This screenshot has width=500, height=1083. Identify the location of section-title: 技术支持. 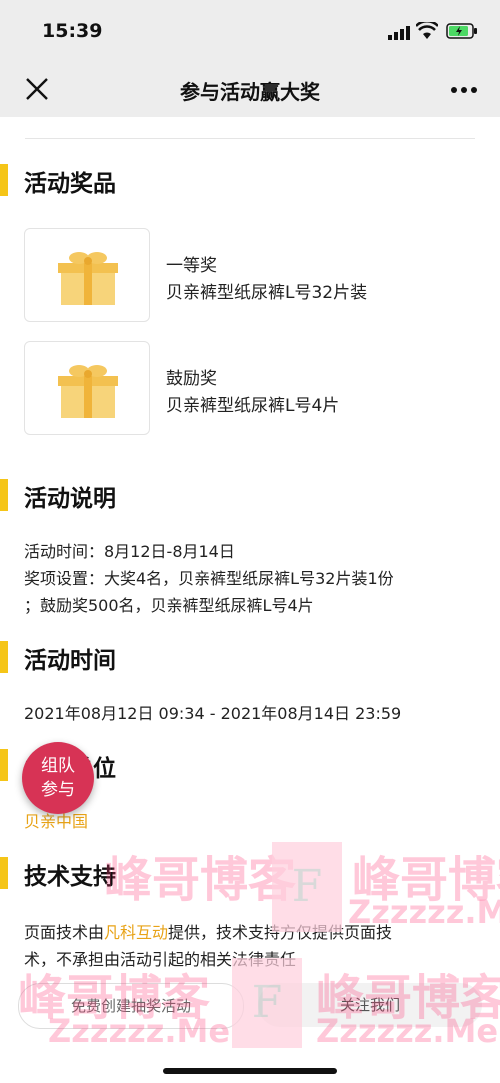
(70, 877).